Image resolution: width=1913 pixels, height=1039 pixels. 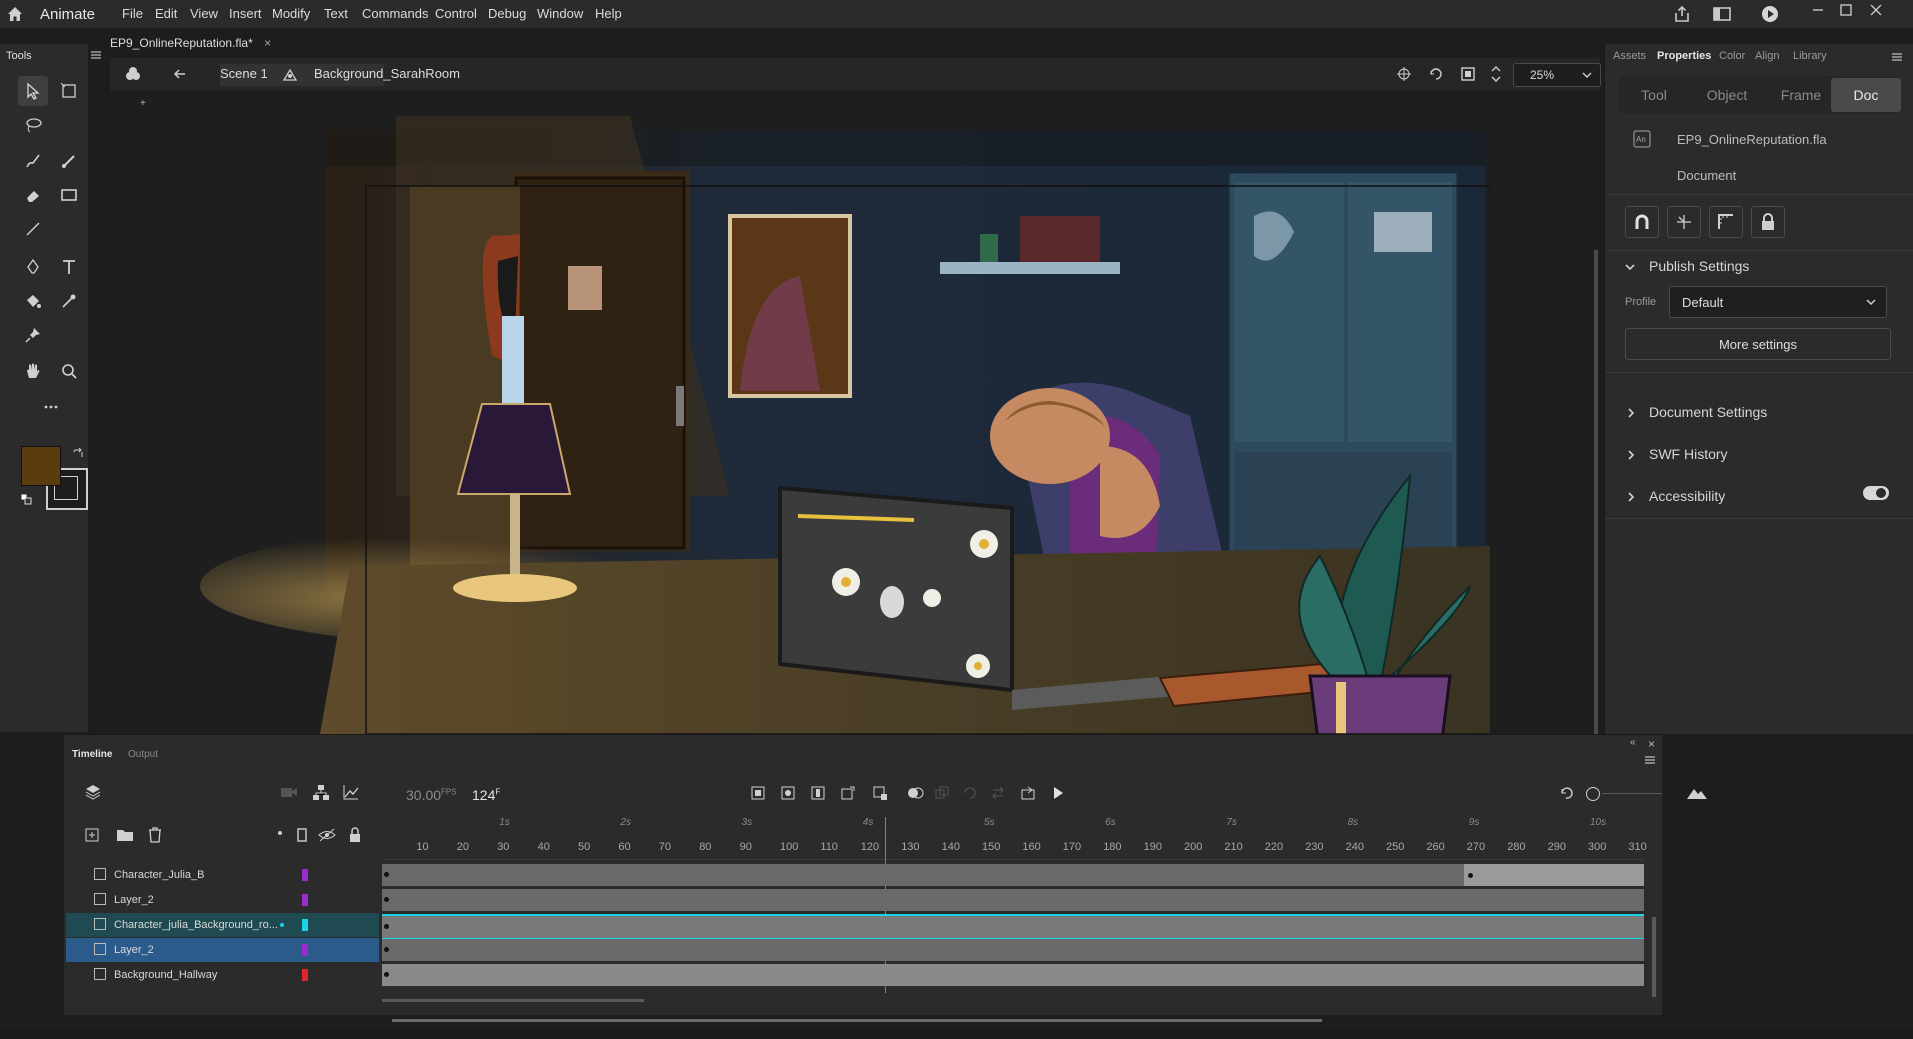 I want to click on line-tool, so click(x=33, y=229).